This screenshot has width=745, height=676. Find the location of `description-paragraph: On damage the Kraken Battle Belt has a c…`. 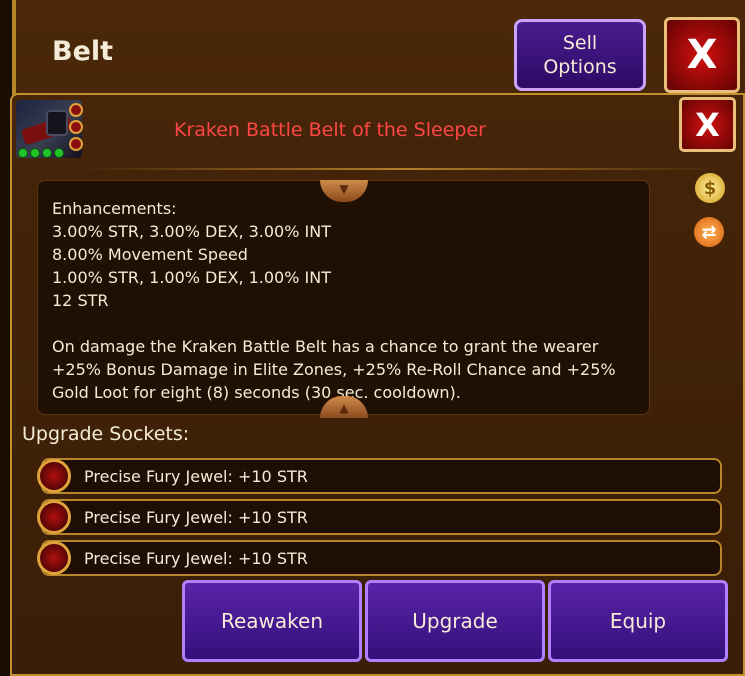

description-paragraph: On damage the Kraken Battle Belt has a c… is located at coordinates (334, 369).